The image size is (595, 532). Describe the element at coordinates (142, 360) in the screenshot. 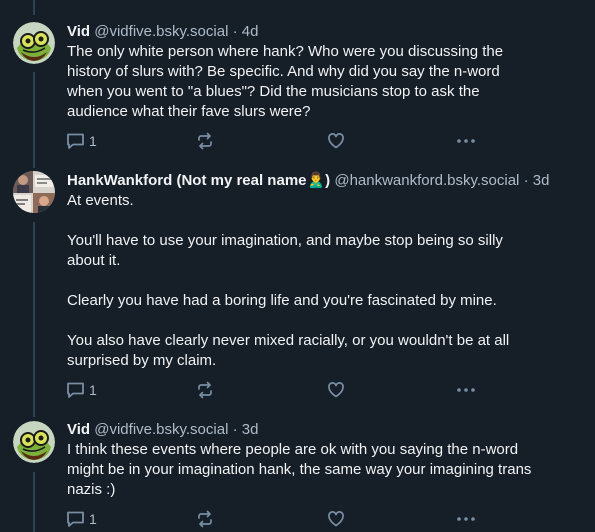

I see `post-text-line: surprised by my claim.` at that location.